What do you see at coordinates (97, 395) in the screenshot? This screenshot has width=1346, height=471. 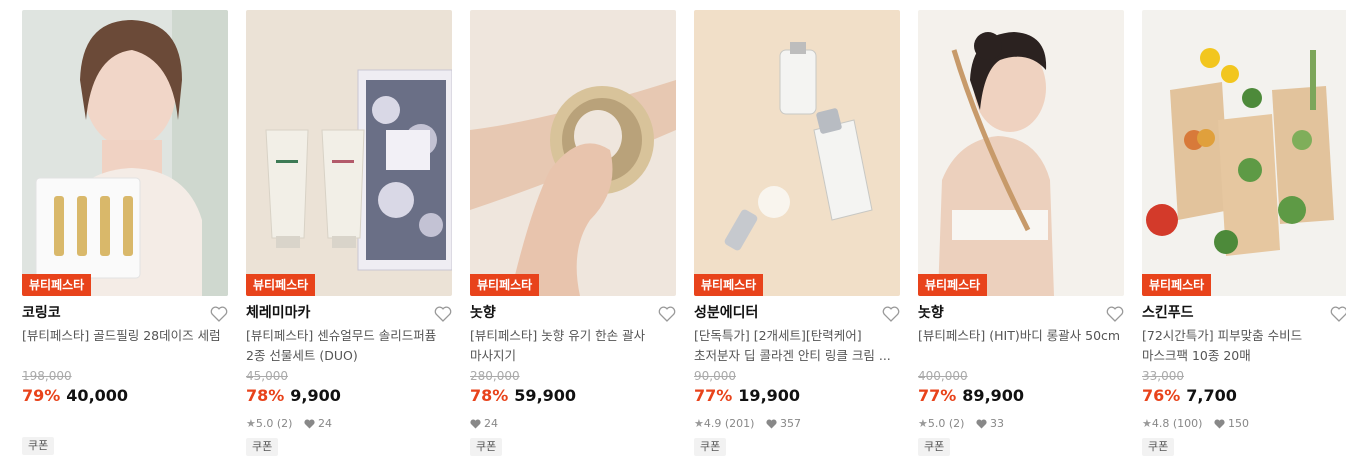 I see `sale-price: 40,000` at bounding box center [97, 395].